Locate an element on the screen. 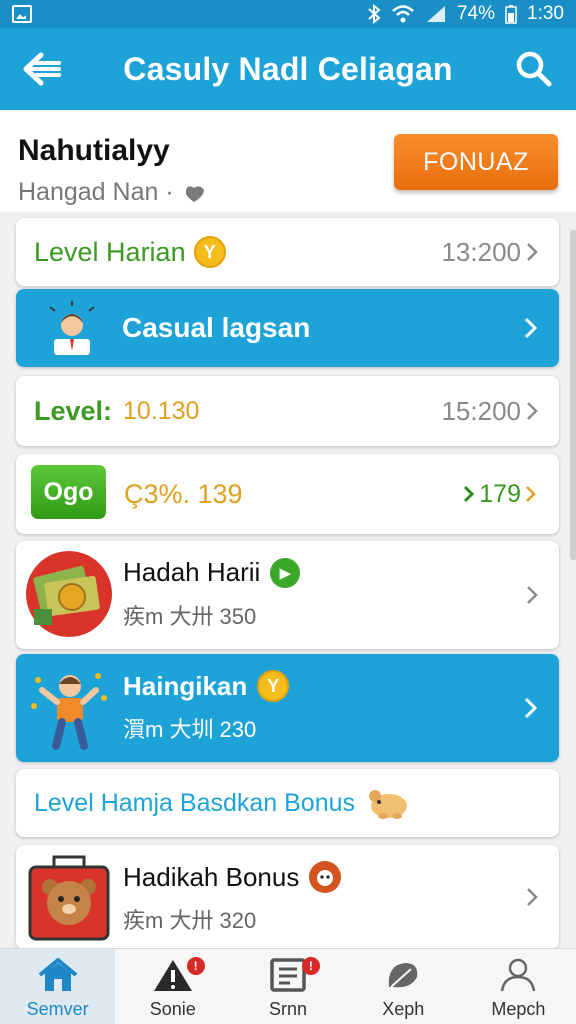  clock: 1:30 is located at coordinates (545, 13).